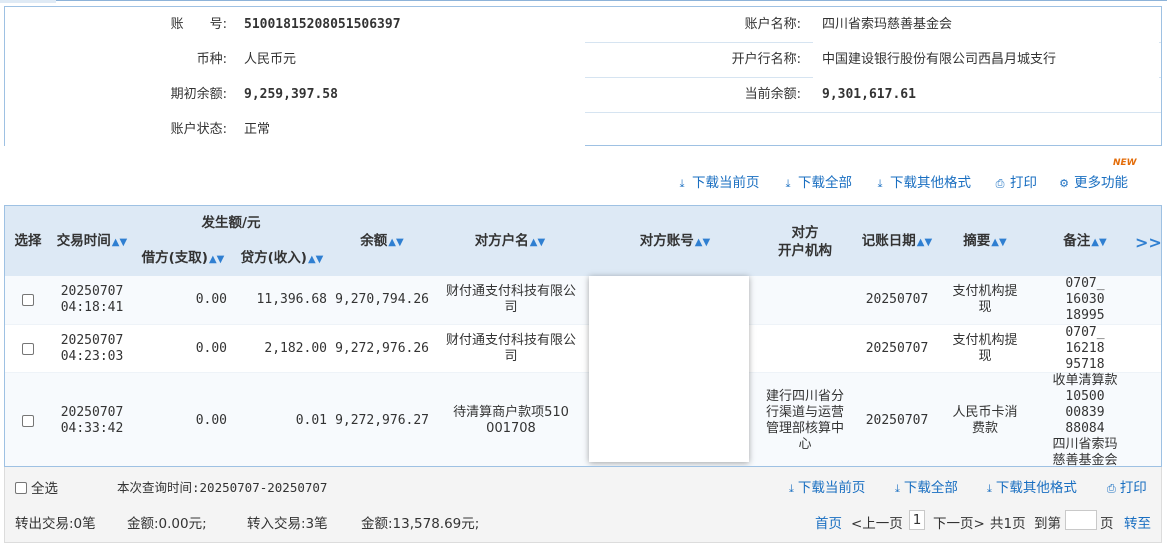 This screenshot has width=1167, height=546. I want to click on counterparty-name: 财付通支付科技有限公司, so click(511, 349).